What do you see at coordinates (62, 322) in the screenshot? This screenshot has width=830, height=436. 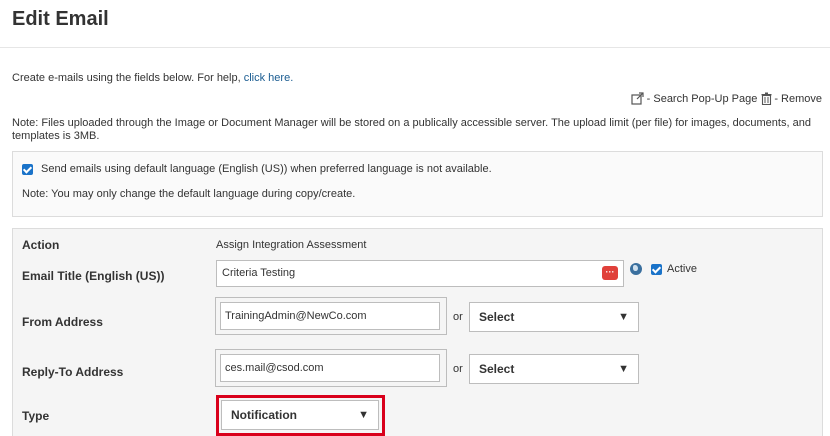 I see `from-address-label: From Address` at bounding box center [62, 322].